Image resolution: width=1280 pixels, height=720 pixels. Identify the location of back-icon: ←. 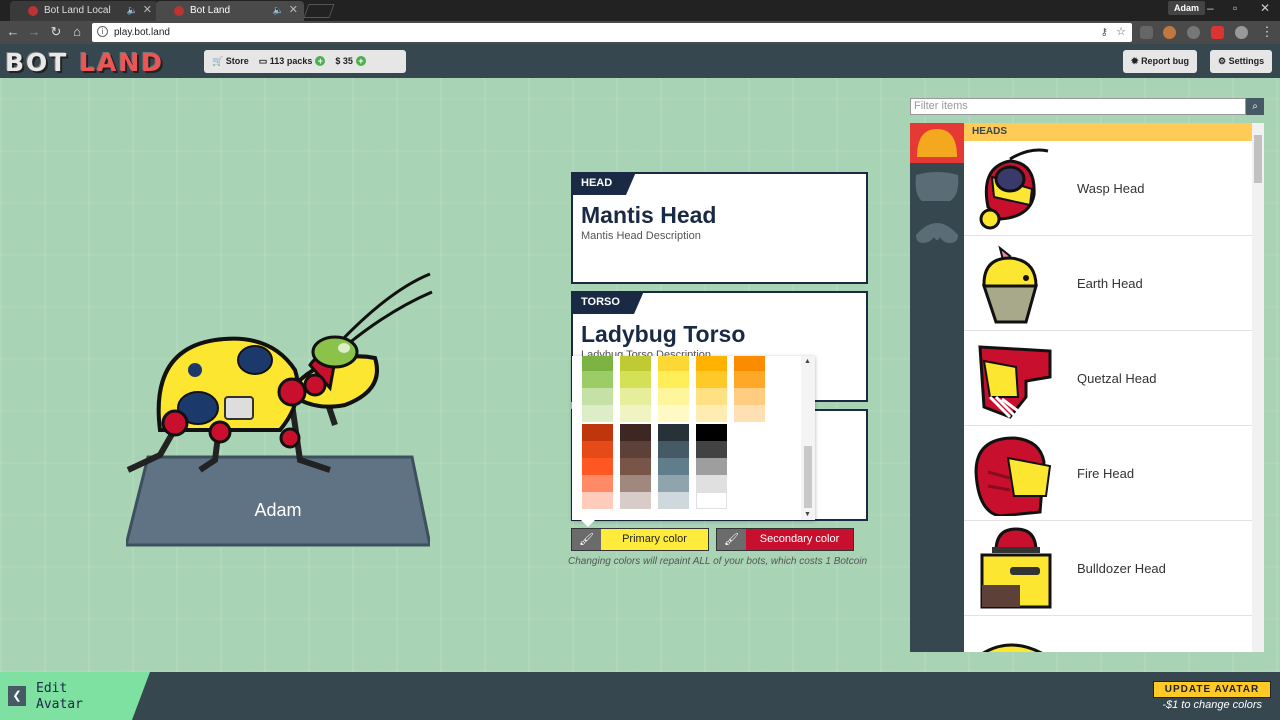
(13, 32).